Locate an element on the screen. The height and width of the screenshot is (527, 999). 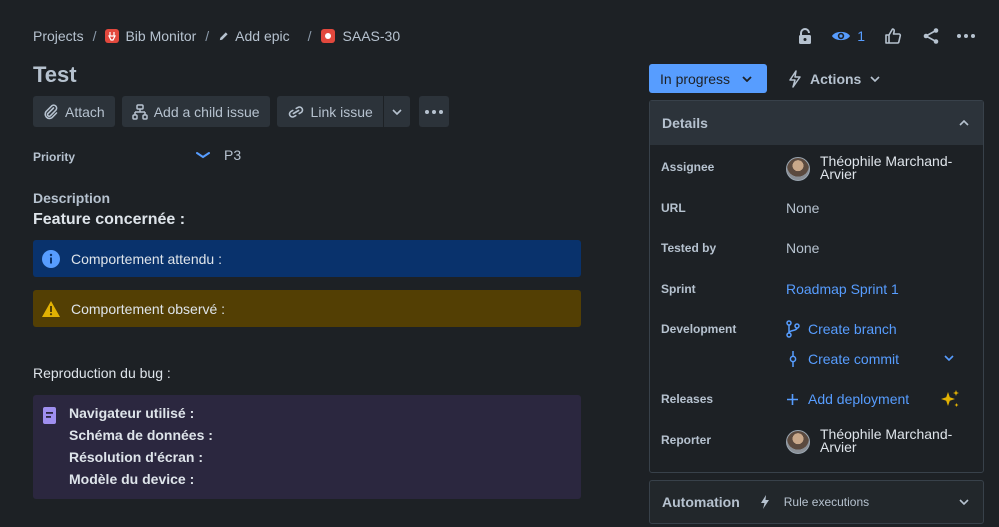
link-issue-dropdown-button is located at coordinates (396, 111).